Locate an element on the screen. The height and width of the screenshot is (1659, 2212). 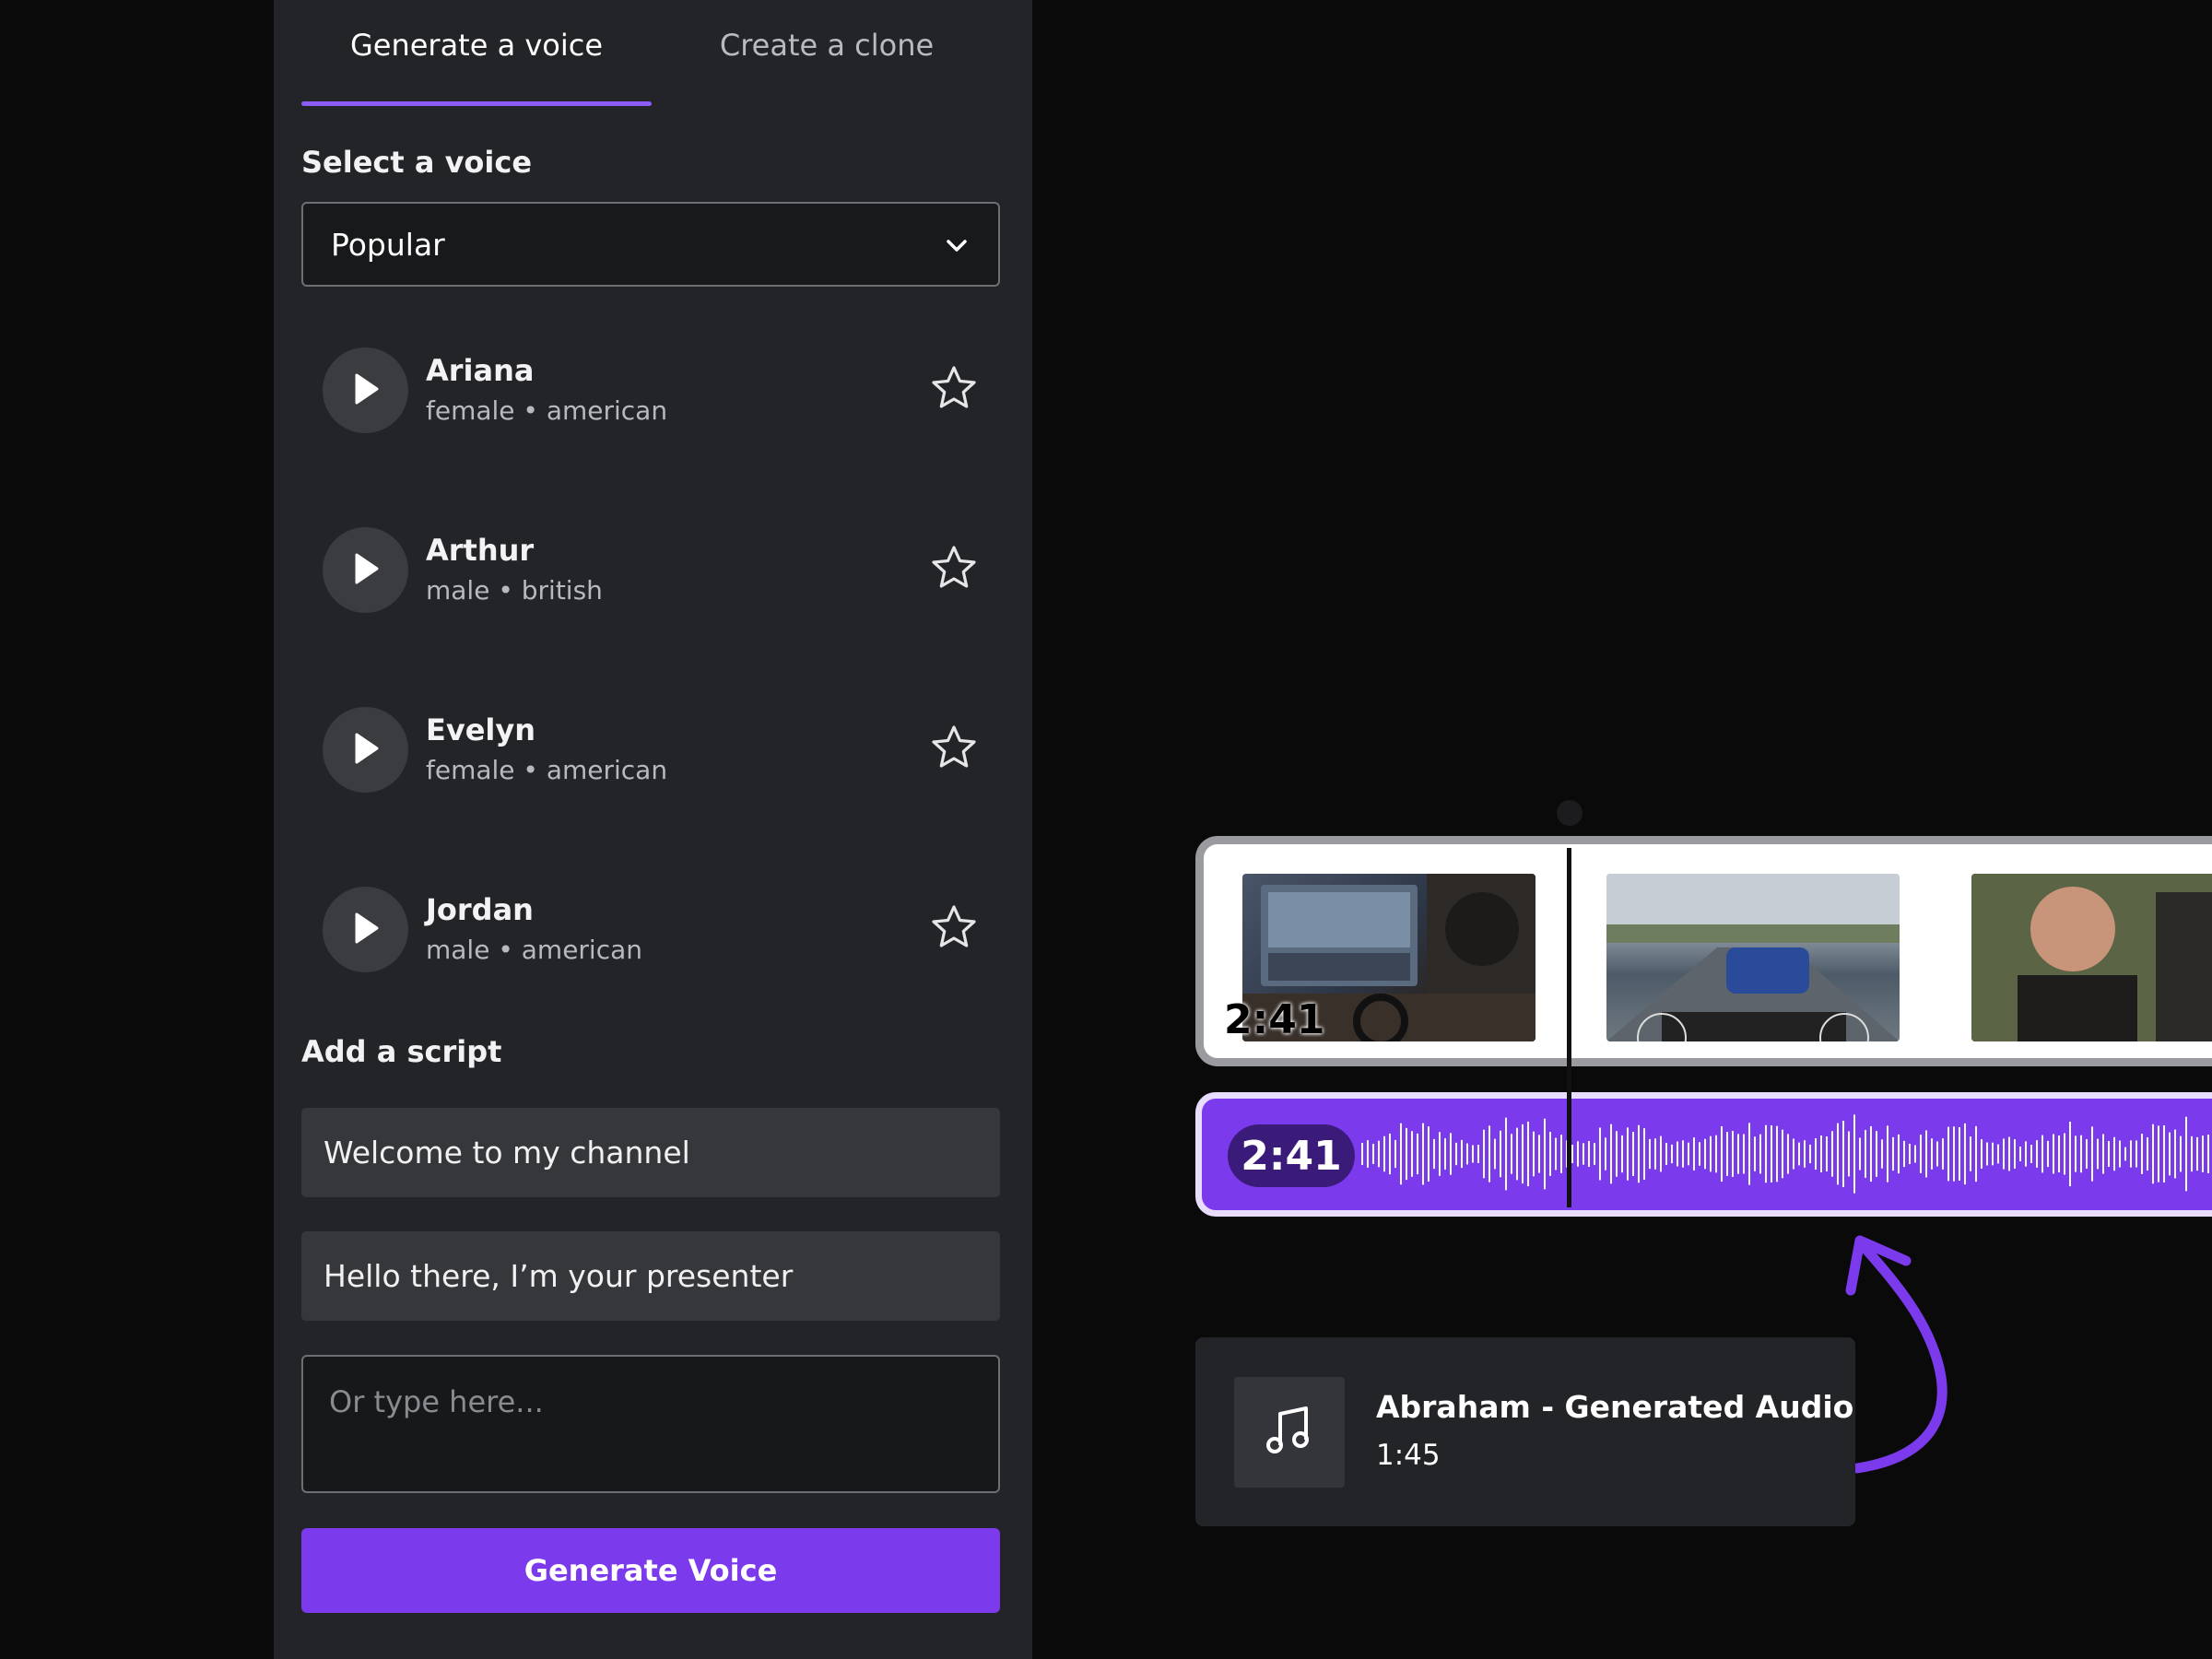
video-track: 2:41 is located at coordinates (1703, 951).